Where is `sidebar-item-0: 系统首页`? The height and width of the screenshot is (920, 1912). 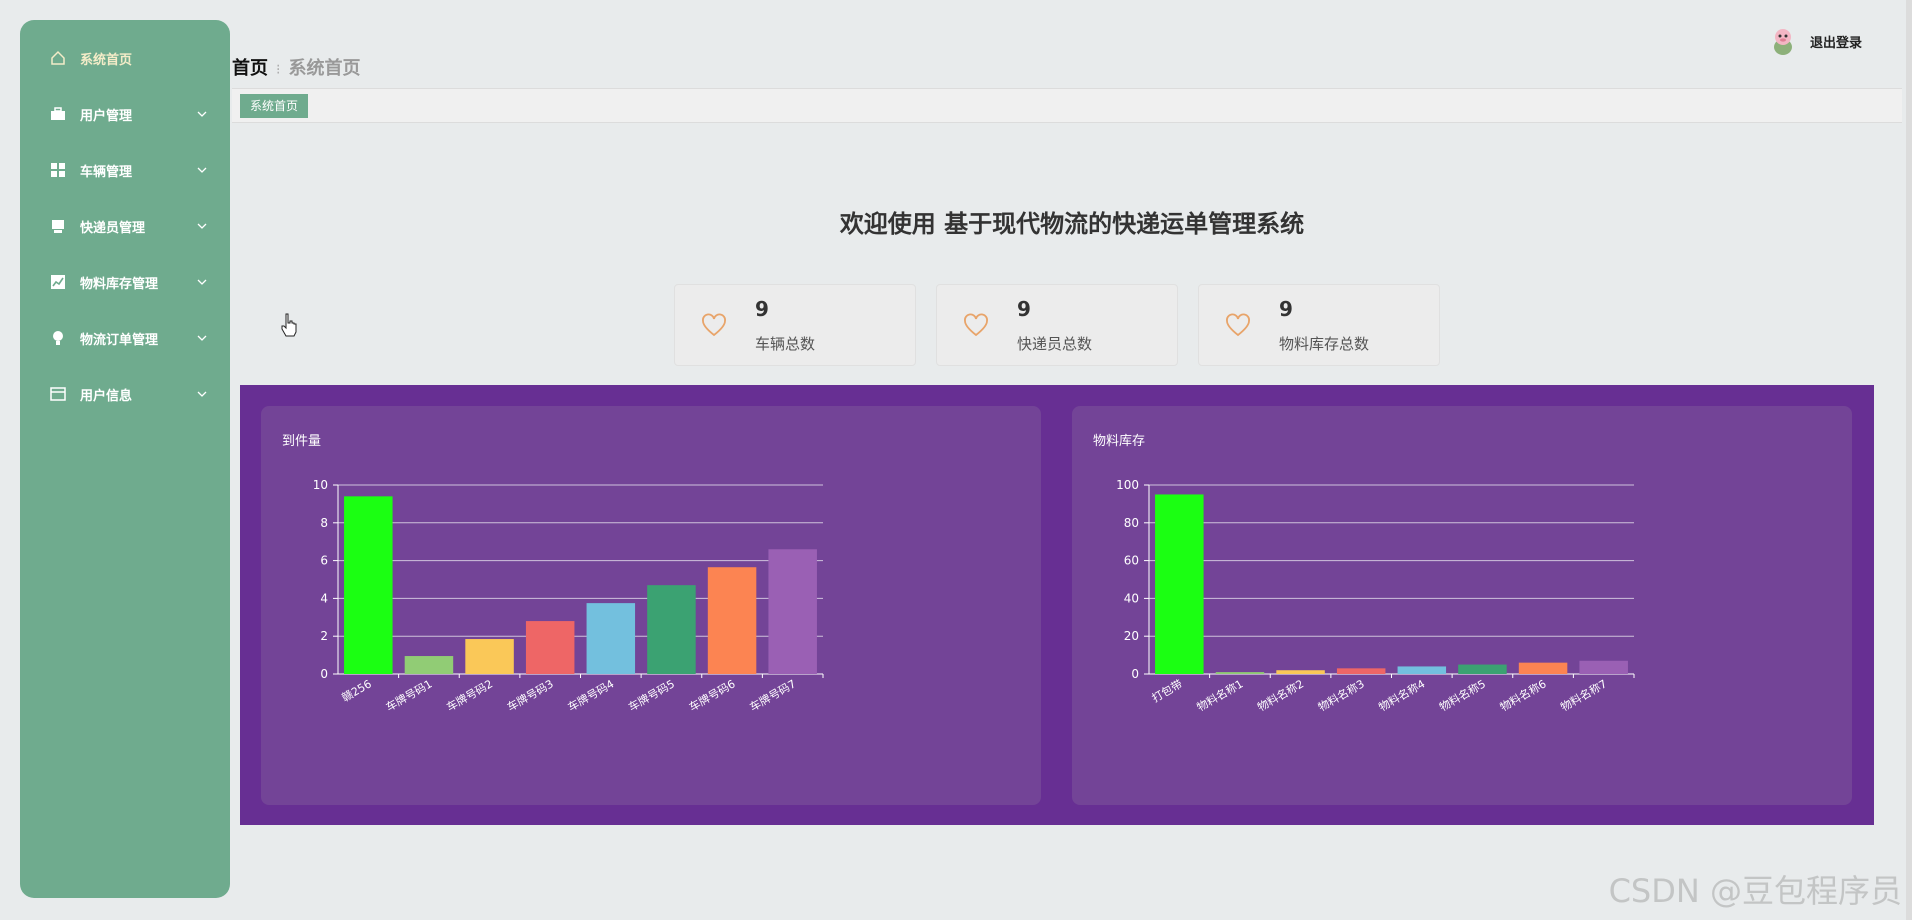
sidebar-item-0: 系统首页 is located at coordinates (125, 58).